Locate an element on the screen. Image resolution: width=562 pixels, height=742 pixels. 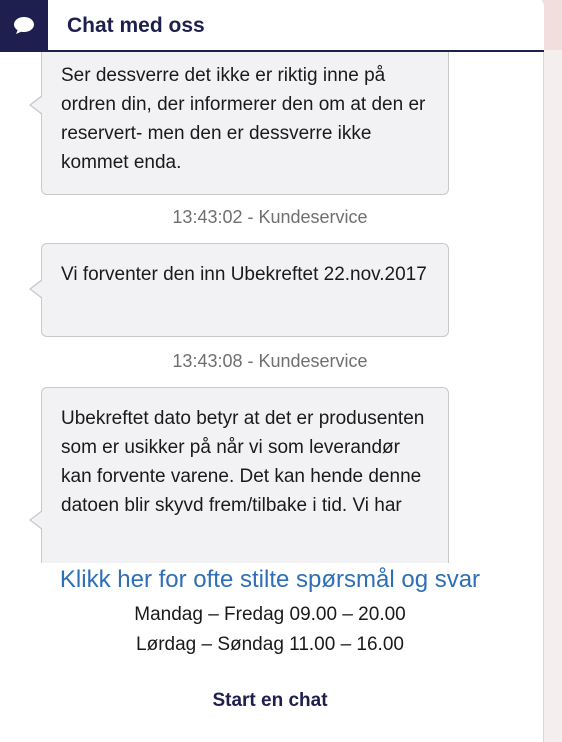
start-chat-button: Start en chat is located at coordinates (270, 701).